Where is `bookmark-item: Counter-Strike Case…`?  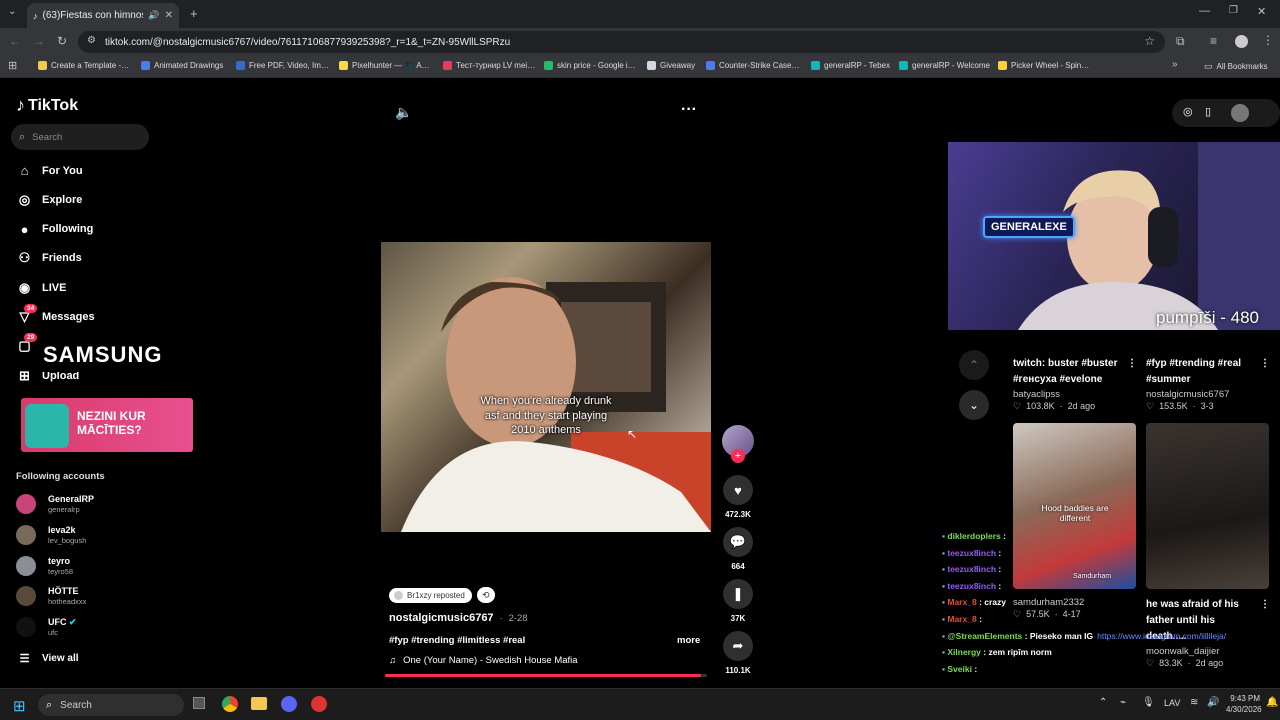 bookmark-item: Counter-Strike Case… is located at coordinates (752, 65).